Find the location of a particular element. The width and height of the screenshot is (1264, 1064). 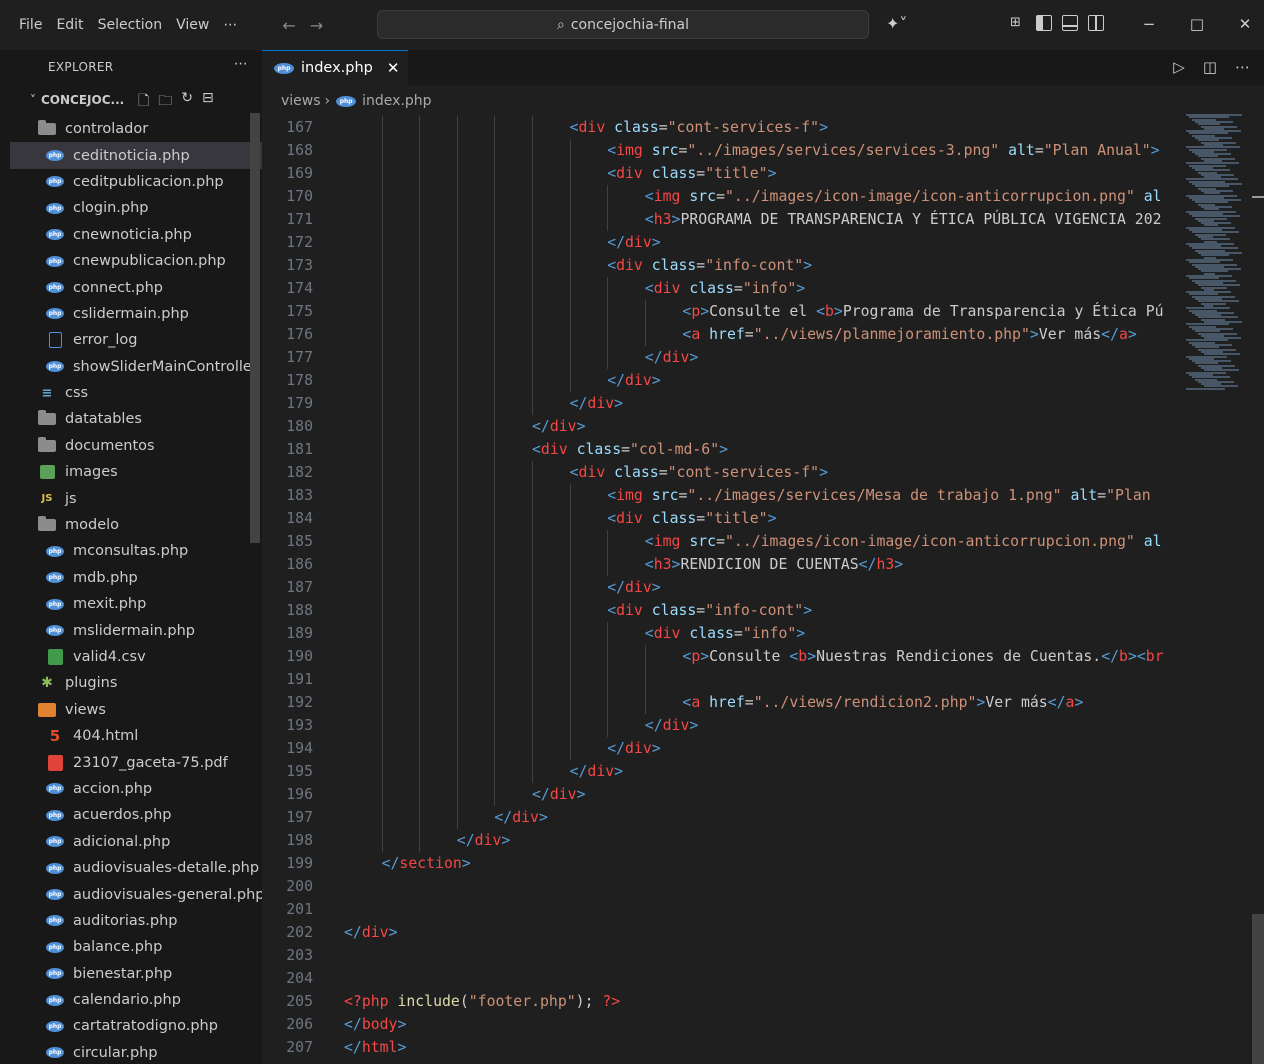

command-center-search: ⌕ concejochia-final is located at coordinates (623, 24).